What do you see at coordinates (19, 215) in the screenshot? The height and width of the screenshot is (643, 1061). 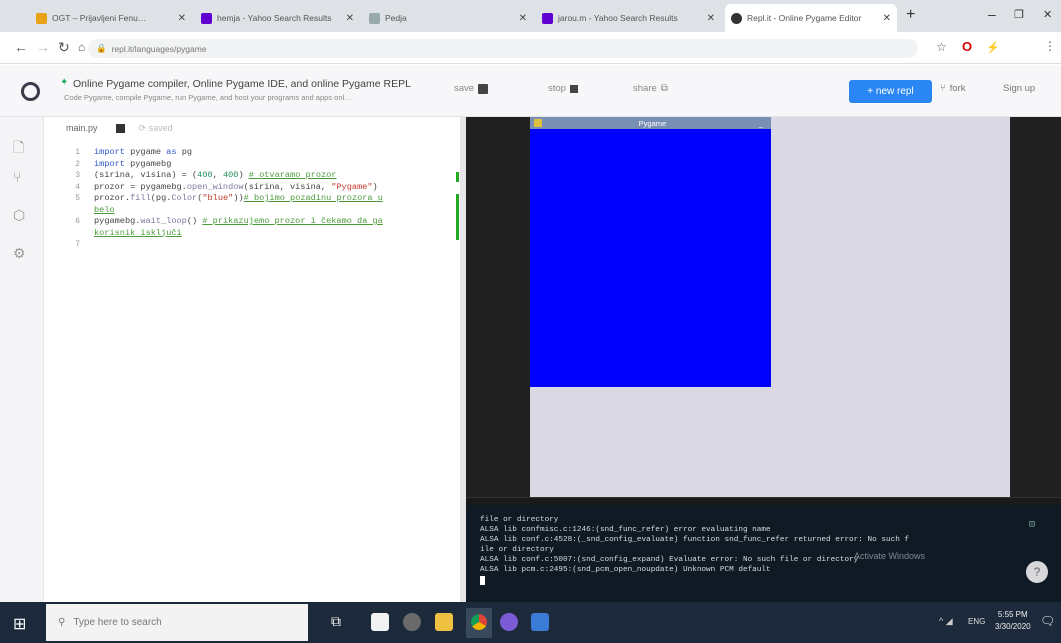 I see `packages-icon: ⬡` at bounding box center [19, 215].